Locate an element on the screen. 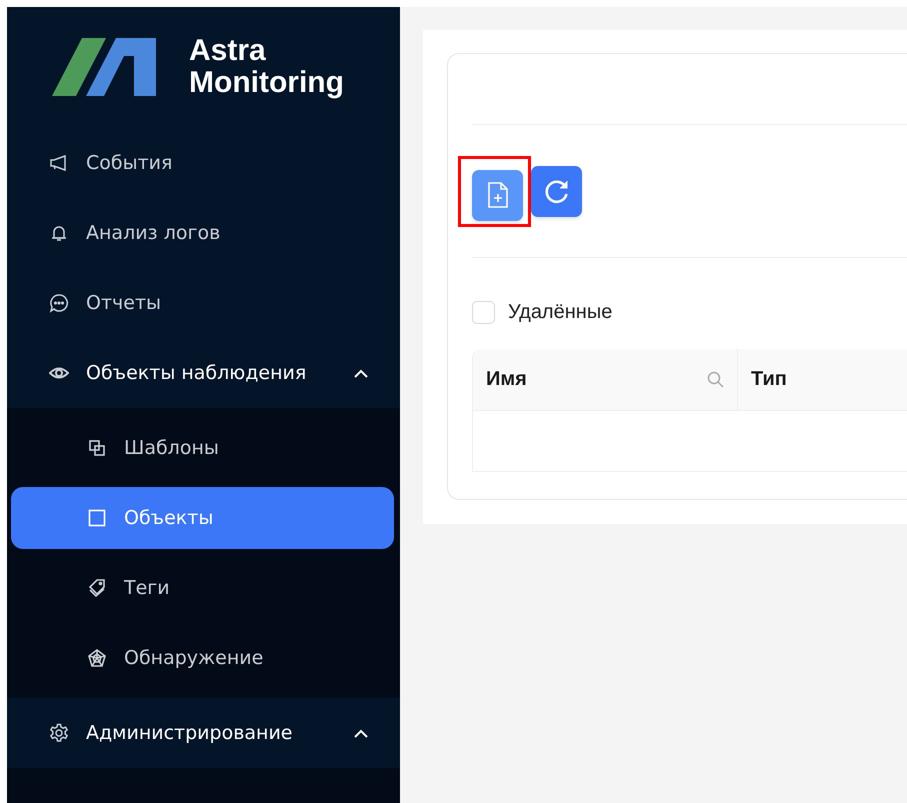  refresh-button is located at coordinates (556, 191).